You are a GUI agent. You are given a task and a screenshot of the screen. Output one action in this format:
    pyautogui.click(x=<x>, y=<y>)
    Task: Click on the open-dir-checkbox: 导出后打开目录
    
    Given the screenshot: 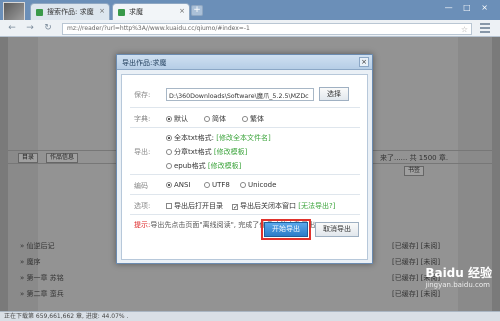 What is the action you would take?
    pyautogui.click(x=194, y=206)
    